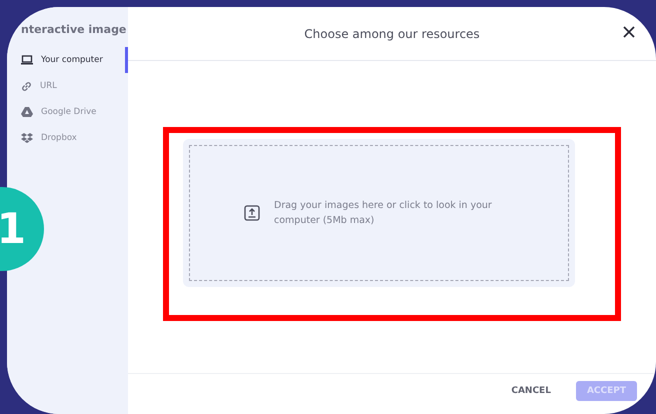 This screenshot has width=656, height=414. I want to click on cancel-button: CANCEL, so click(531, 391).